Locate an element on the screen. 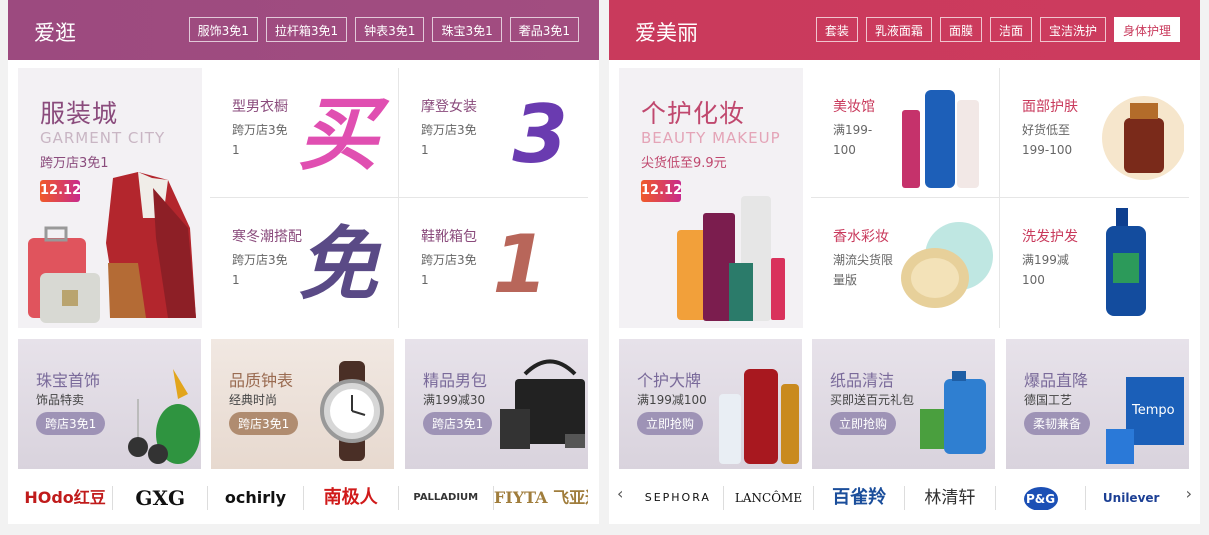 The image size is (1209, 535). right-tag-0: 套装 is located at coordinates (836, 29).